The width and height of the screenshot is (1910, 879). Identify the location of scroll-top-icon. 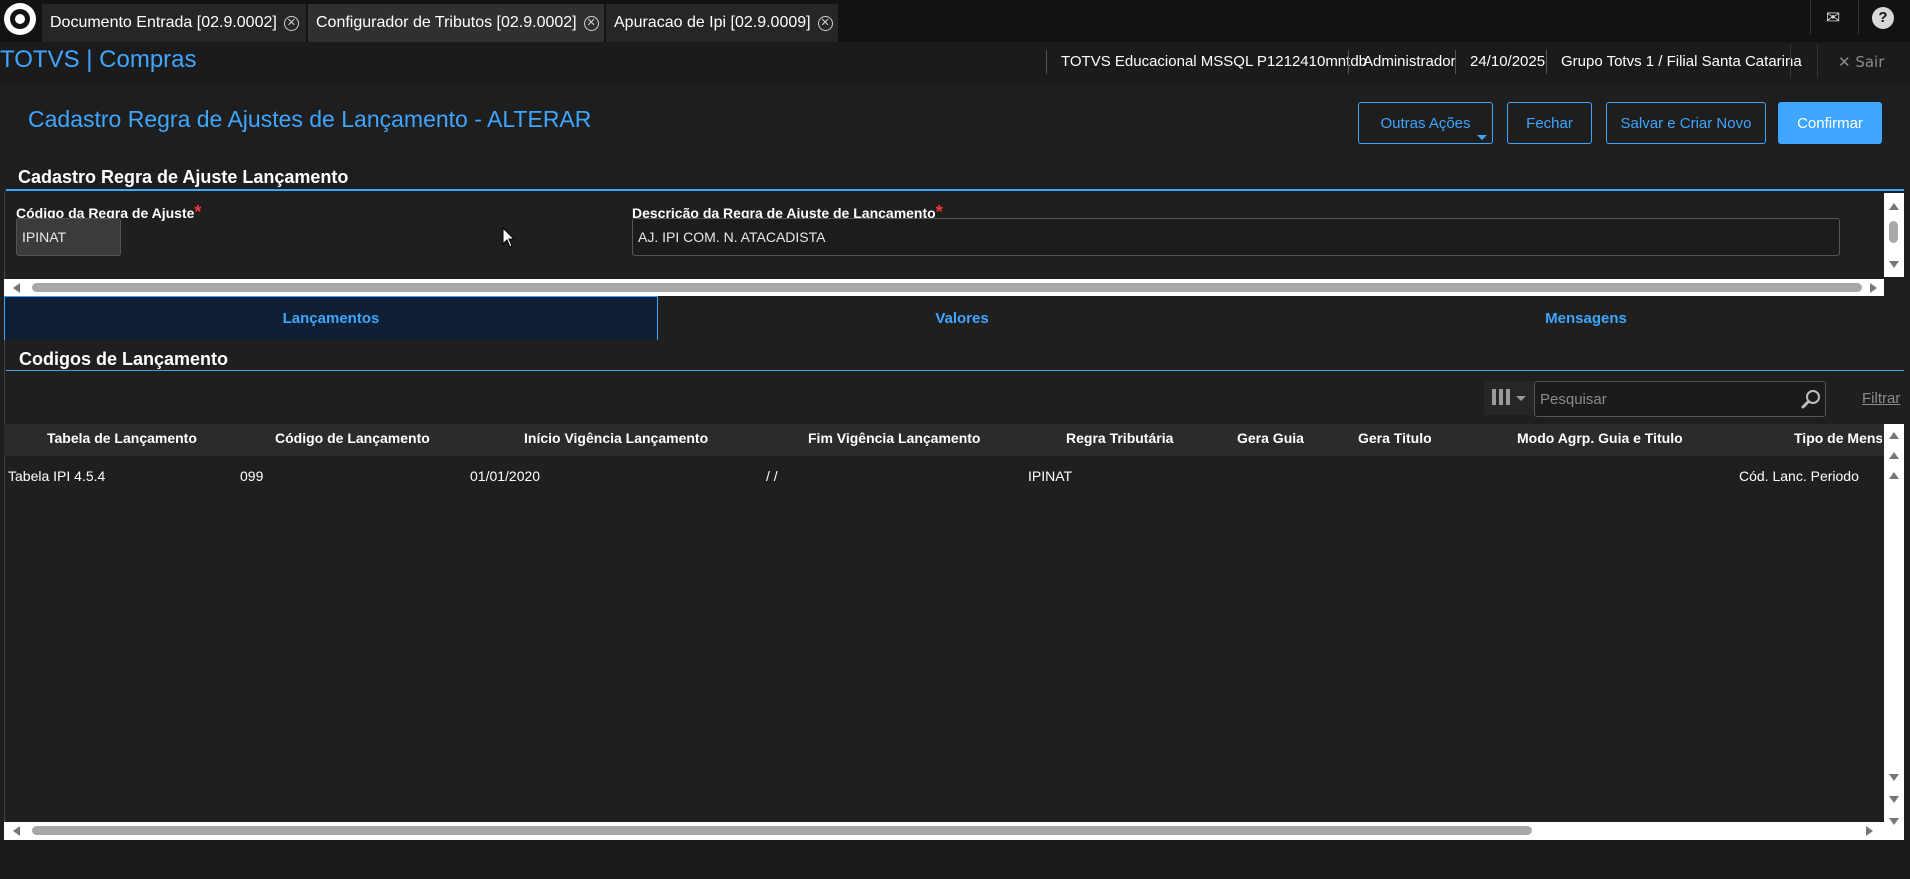
(1894, 435).